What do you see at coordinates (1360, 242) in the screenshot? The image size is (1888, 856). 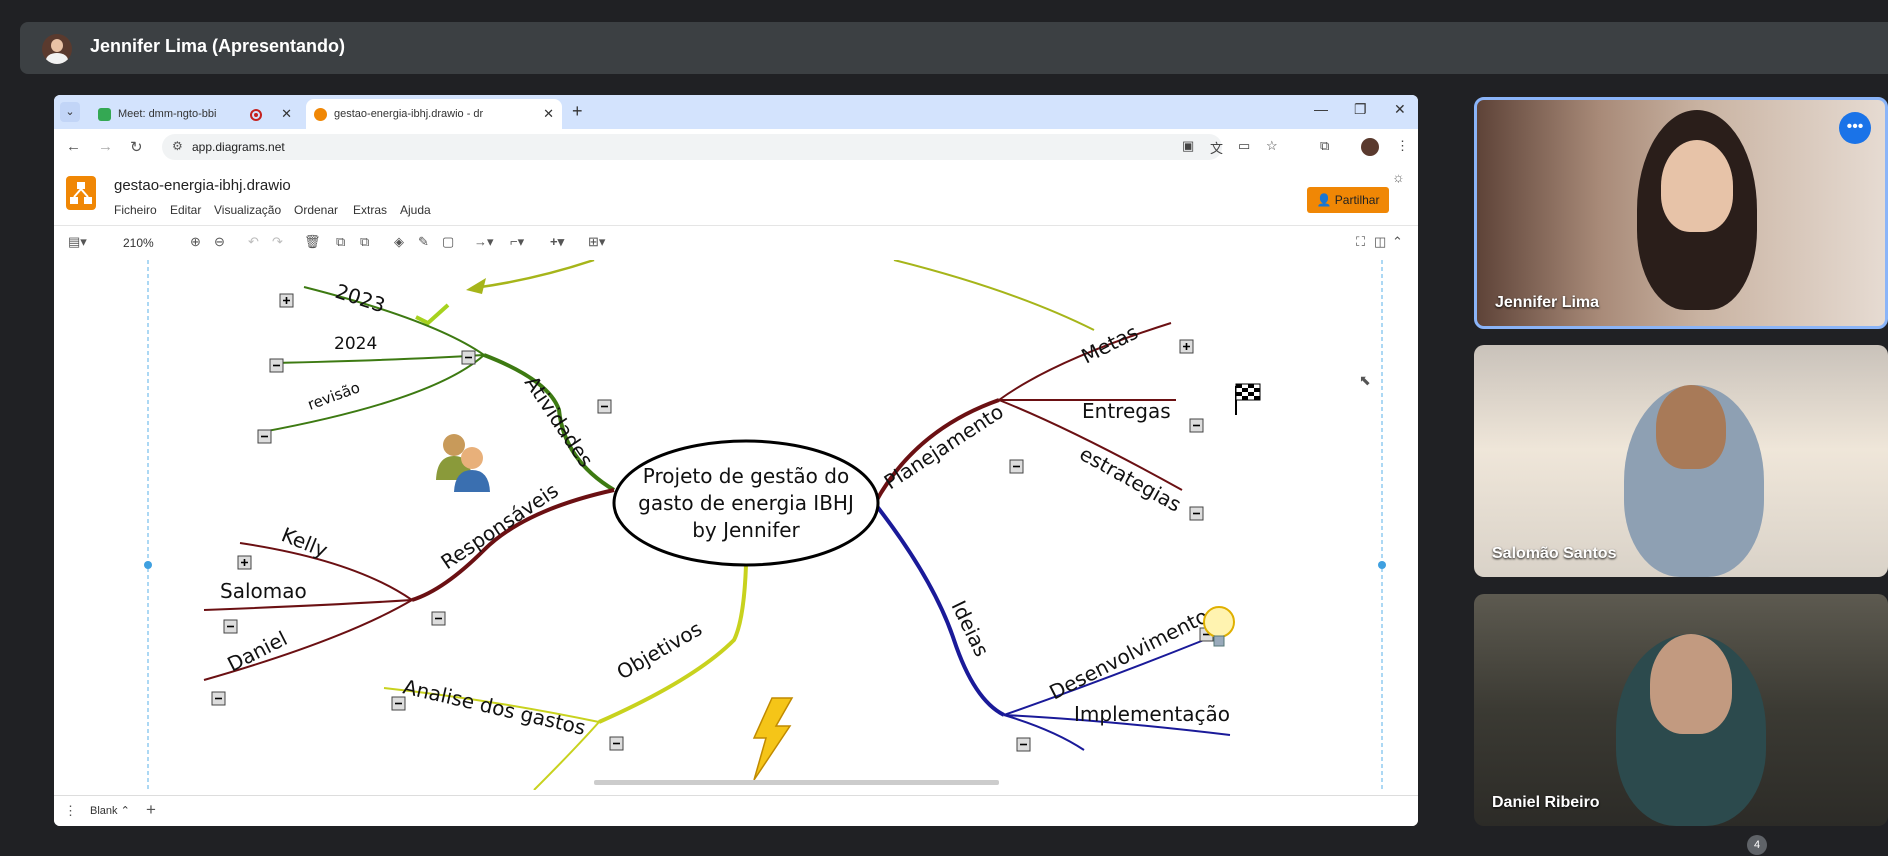 I see `fullscreen-icon: ⛶` at bounding box center [1360, 242].